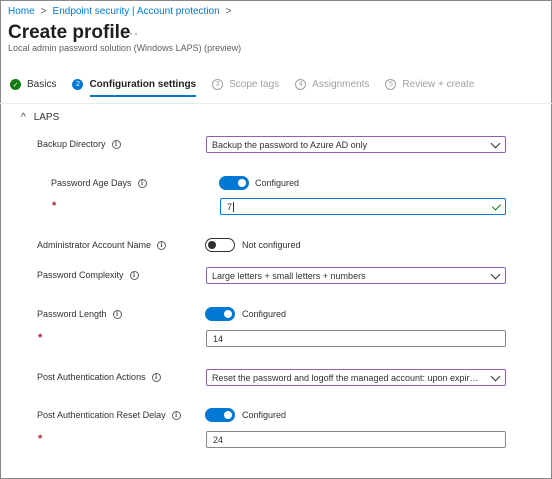 Image resolution: width=552 pixels, height=479 pixels. I want to click on breadcrumb-home-link: Home, so click(21, 11).